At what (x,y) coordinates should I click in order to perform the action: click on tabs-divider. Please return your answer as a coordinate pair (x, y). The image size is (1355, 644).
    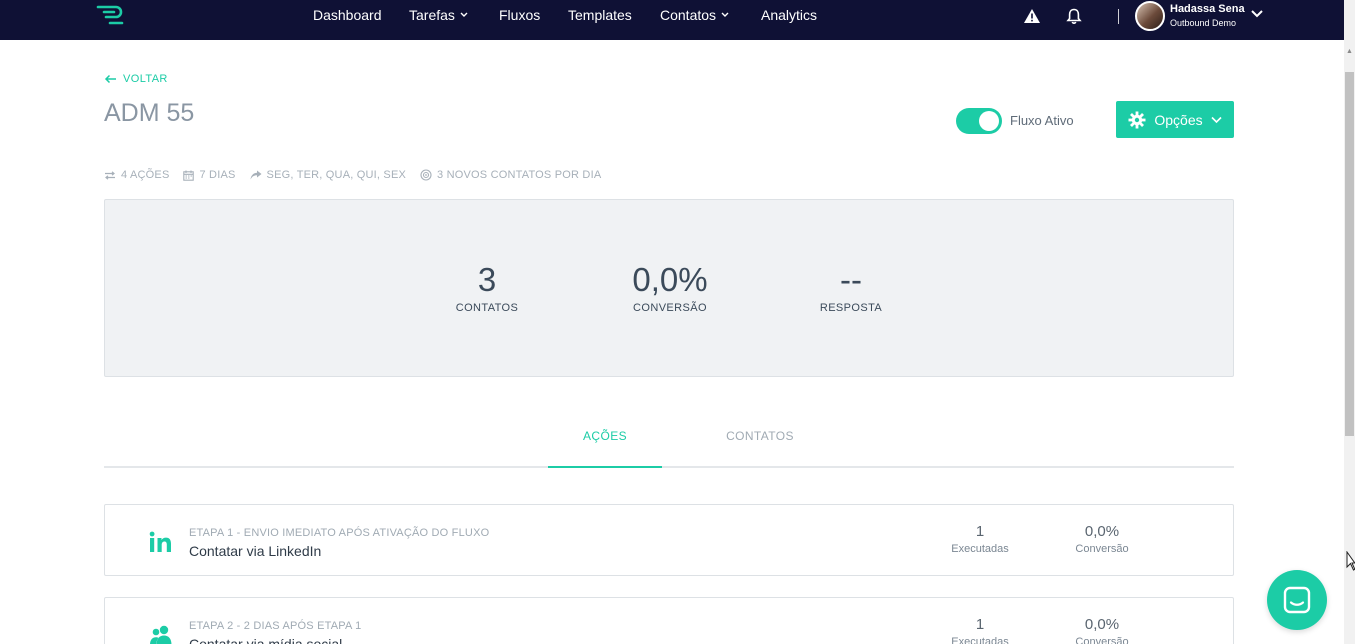
    Looking at the image, I should click on (669, 467).